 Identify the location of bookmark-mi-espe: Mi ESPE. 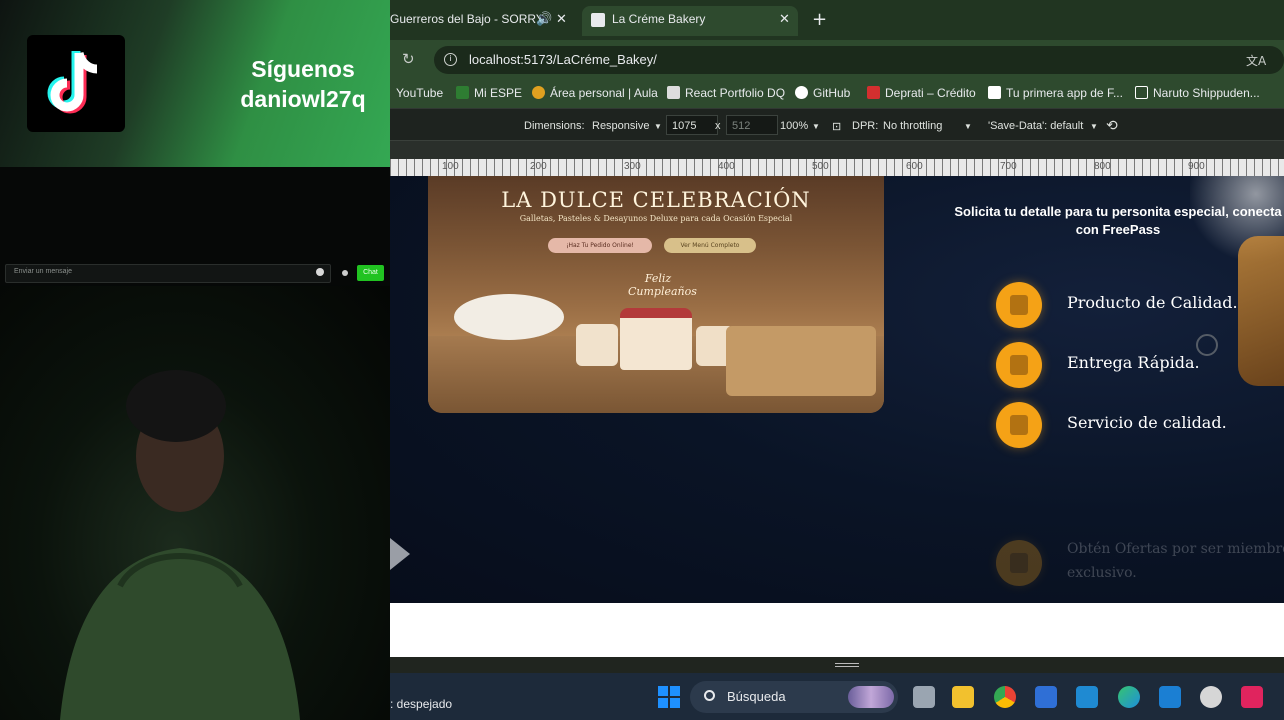
(489, 93).